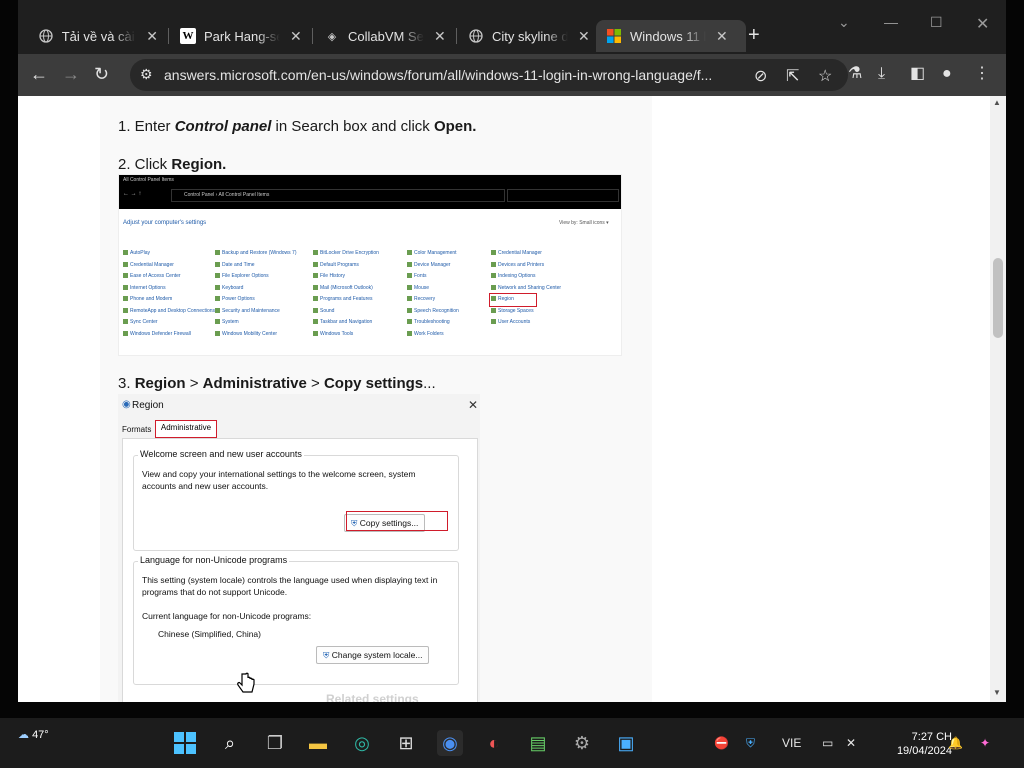  What do you see at coordinates (157, 334) in the screenshot?
I see `control-panel-item: Windows Defender Firewall` at bounding box center [157, 334].